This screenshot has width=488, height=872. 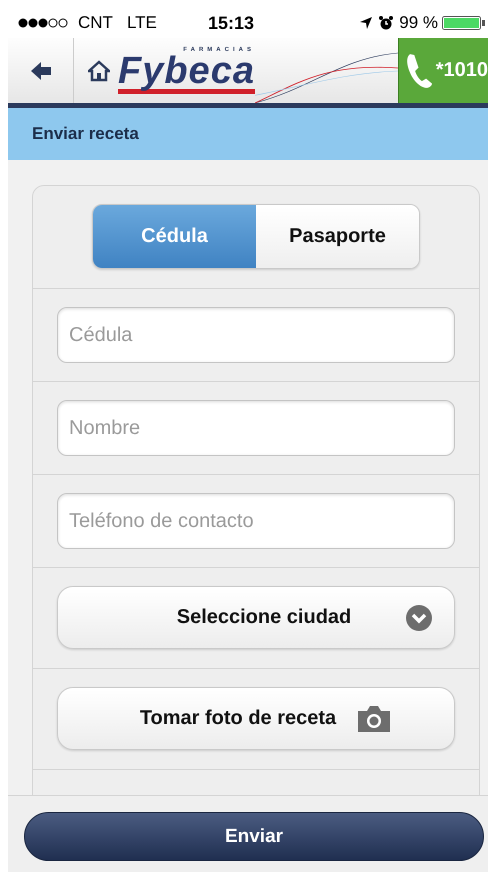 What do you see at coordinates (44, 23) in the screenshot?
I see `signal-icon` at bounding box center [44, 23].